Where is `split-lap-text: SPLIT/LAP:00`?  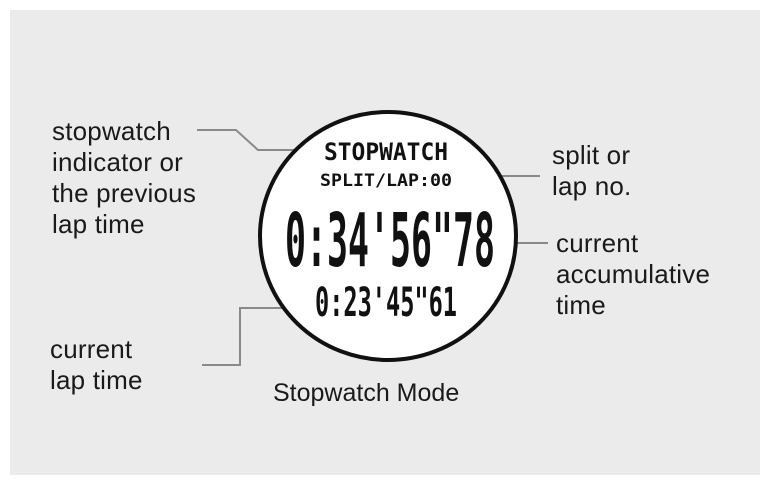 split-lap-text: SPLIT/LAP:00 is located at coordinates (386, 181).